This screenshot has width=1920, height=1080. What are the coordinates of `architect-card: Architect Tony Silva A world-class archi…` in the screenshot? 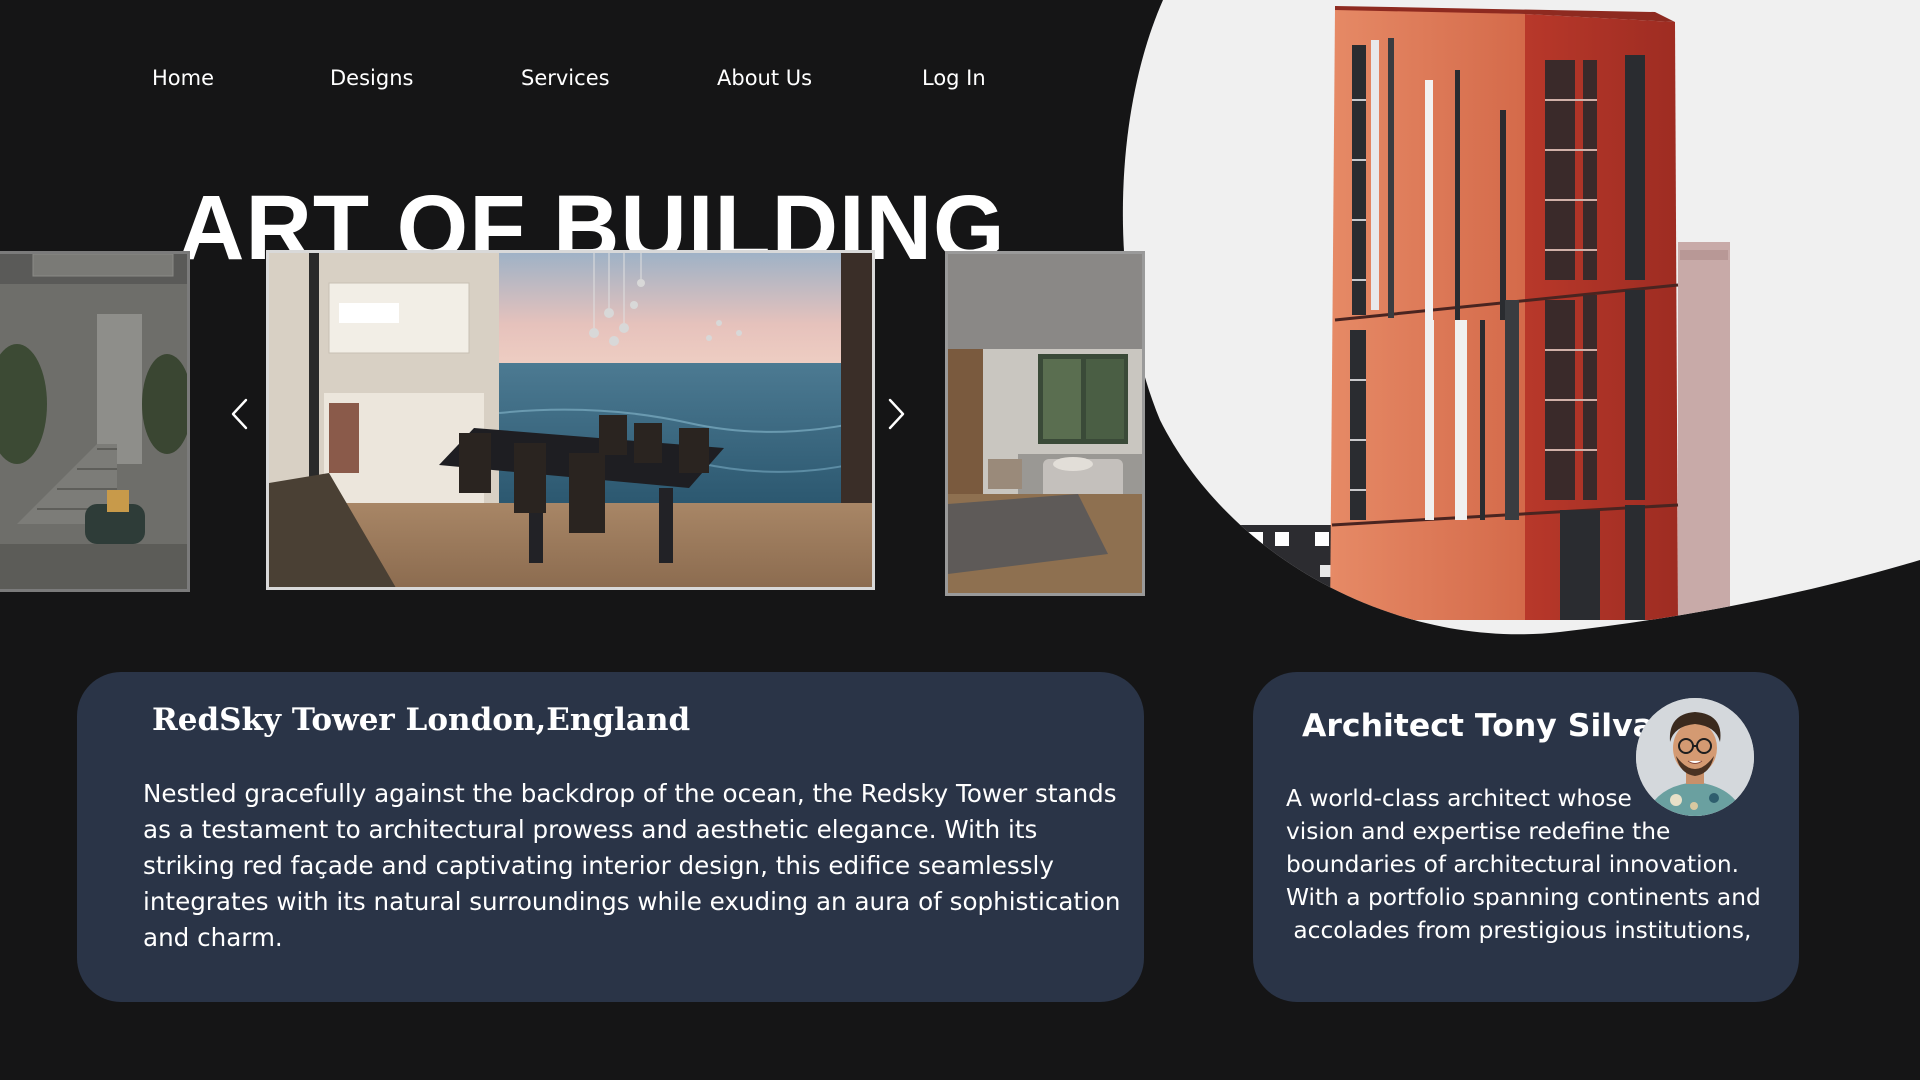 It's located at (1526, 837).